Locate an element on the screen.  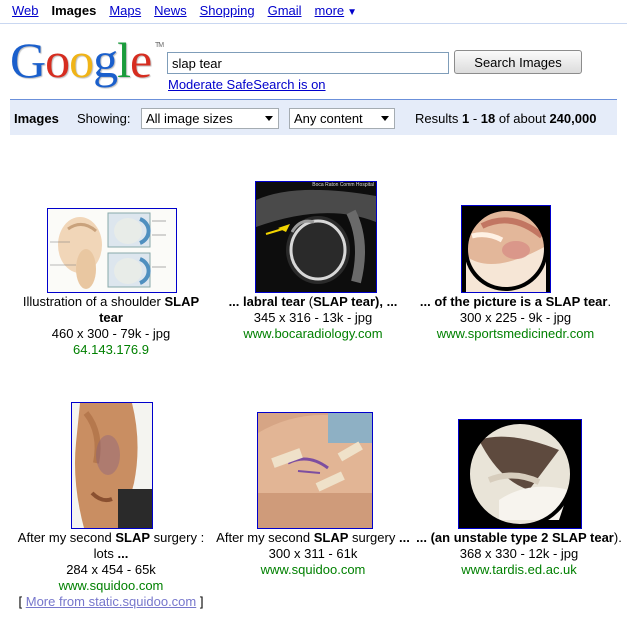
logo-trademark: TM is located at coordinates (159, 45).